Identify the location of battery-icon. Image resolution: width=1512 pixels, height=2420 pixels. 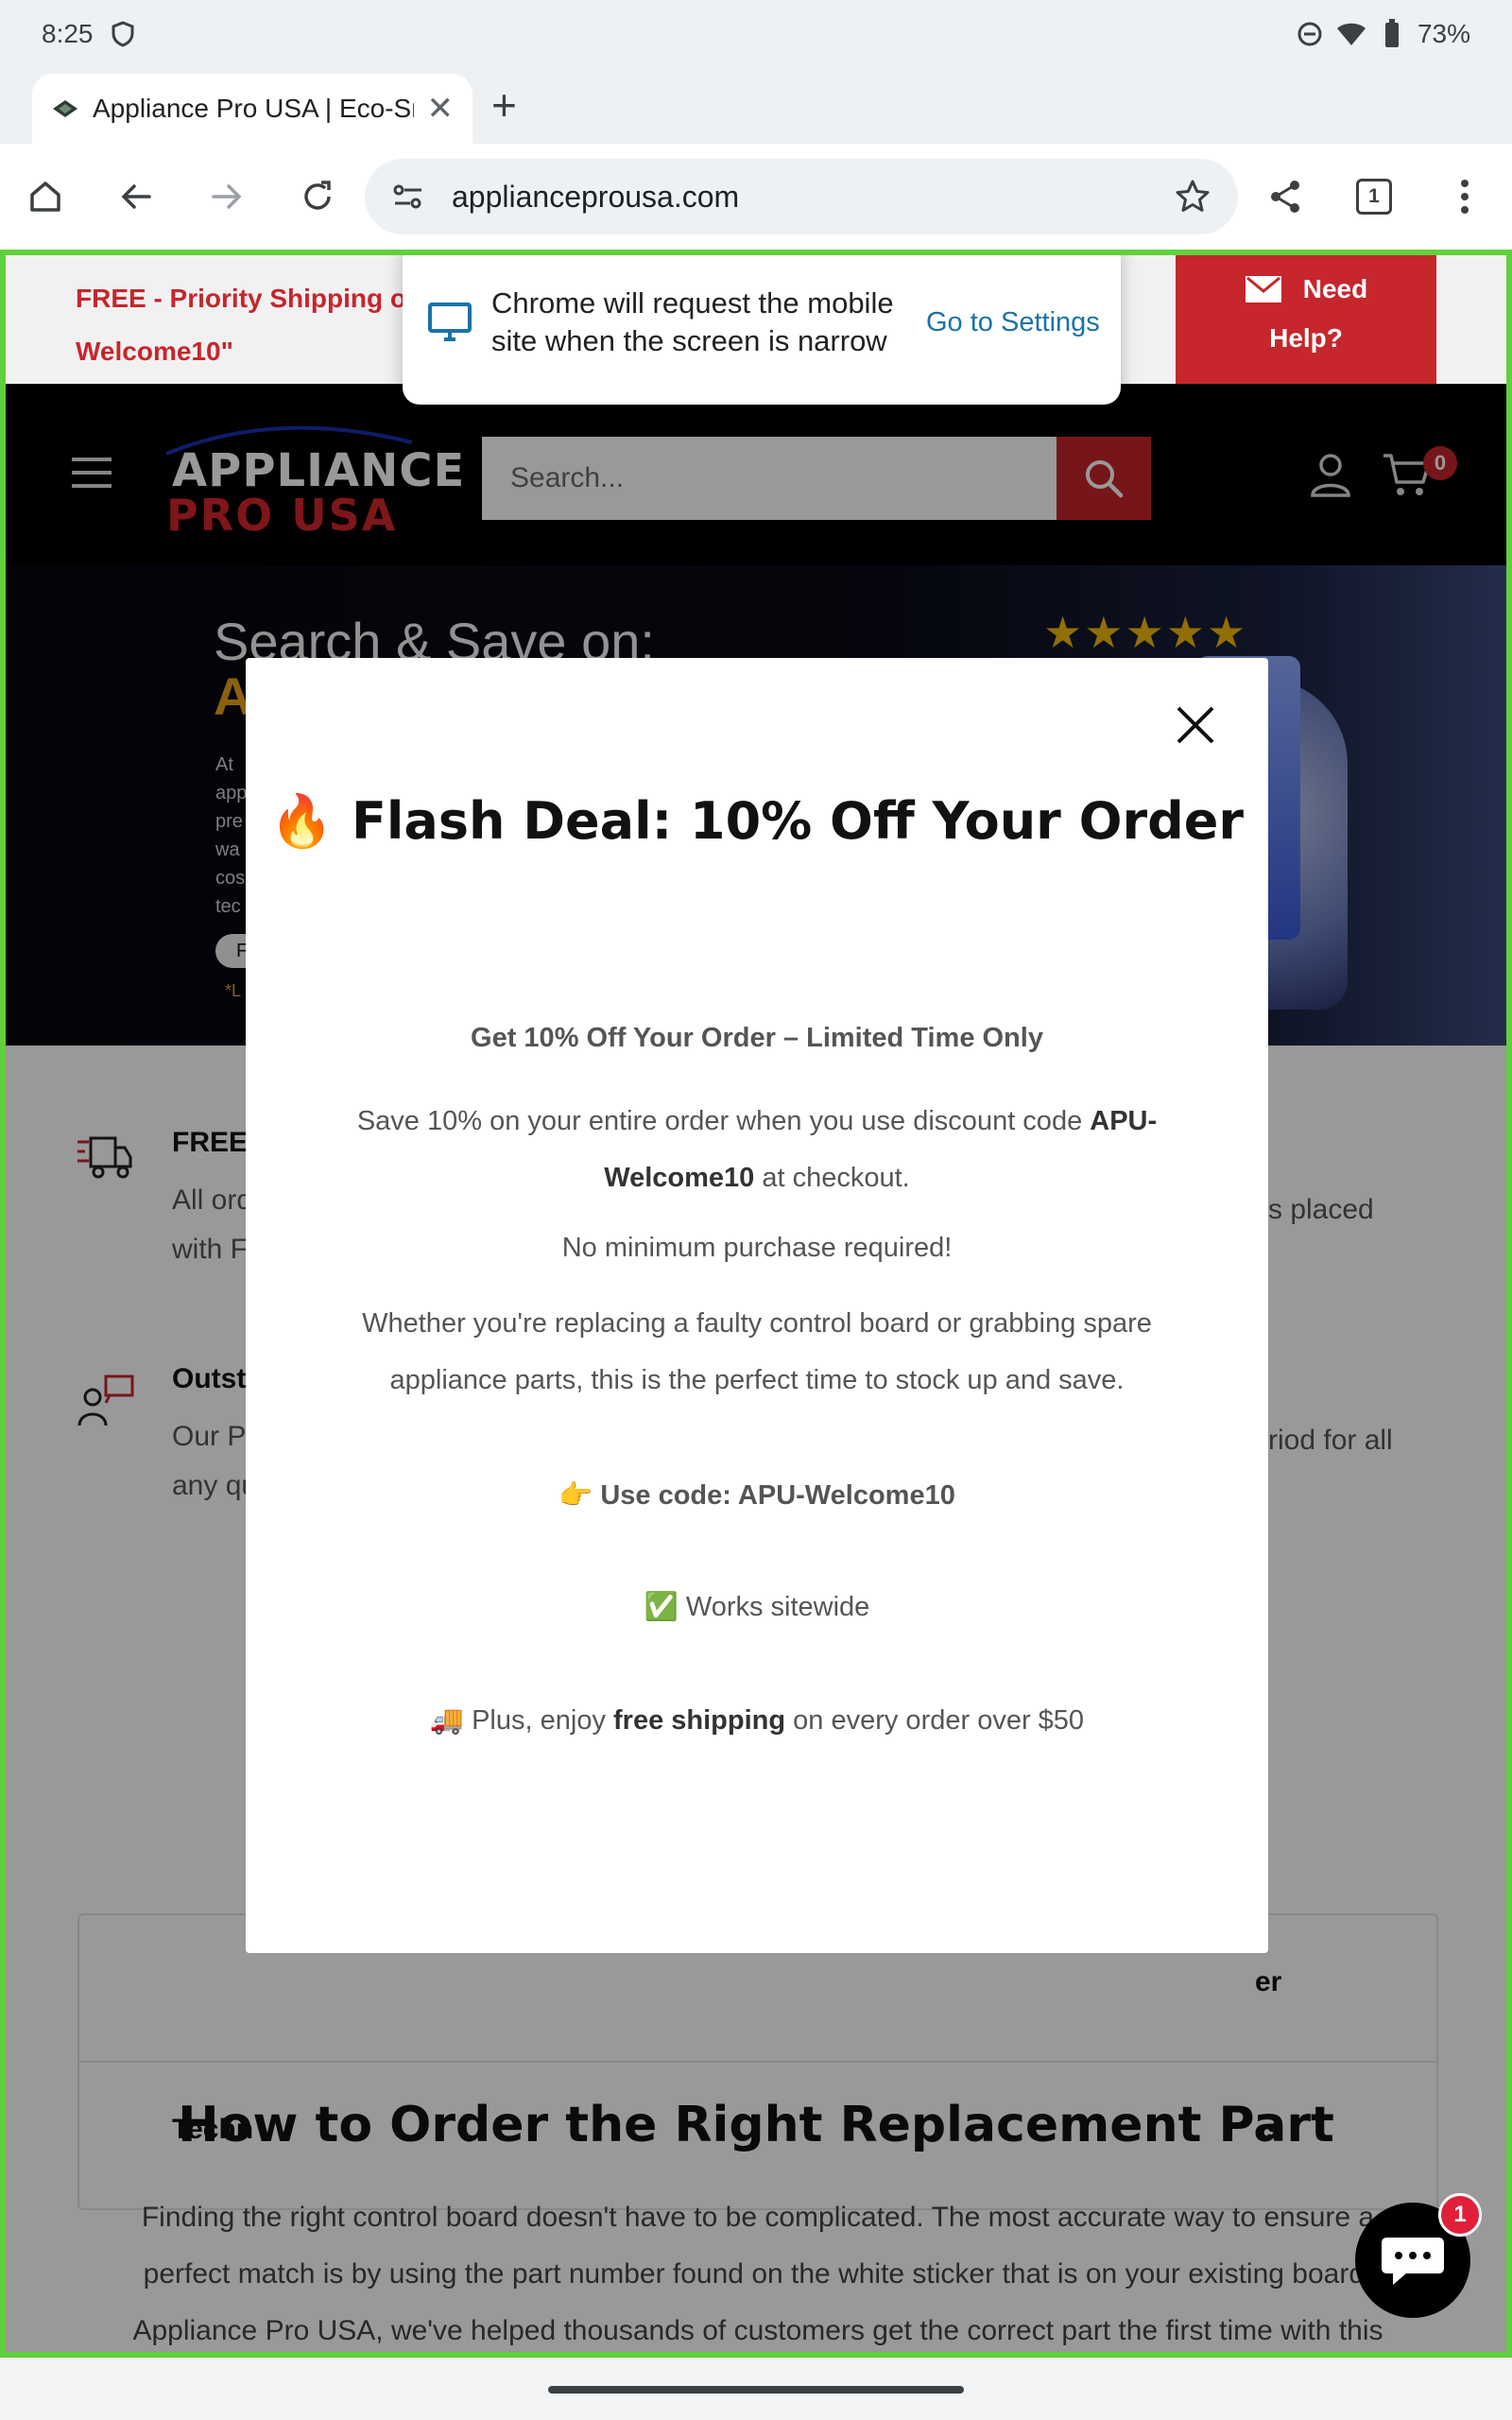
(1391, 33).